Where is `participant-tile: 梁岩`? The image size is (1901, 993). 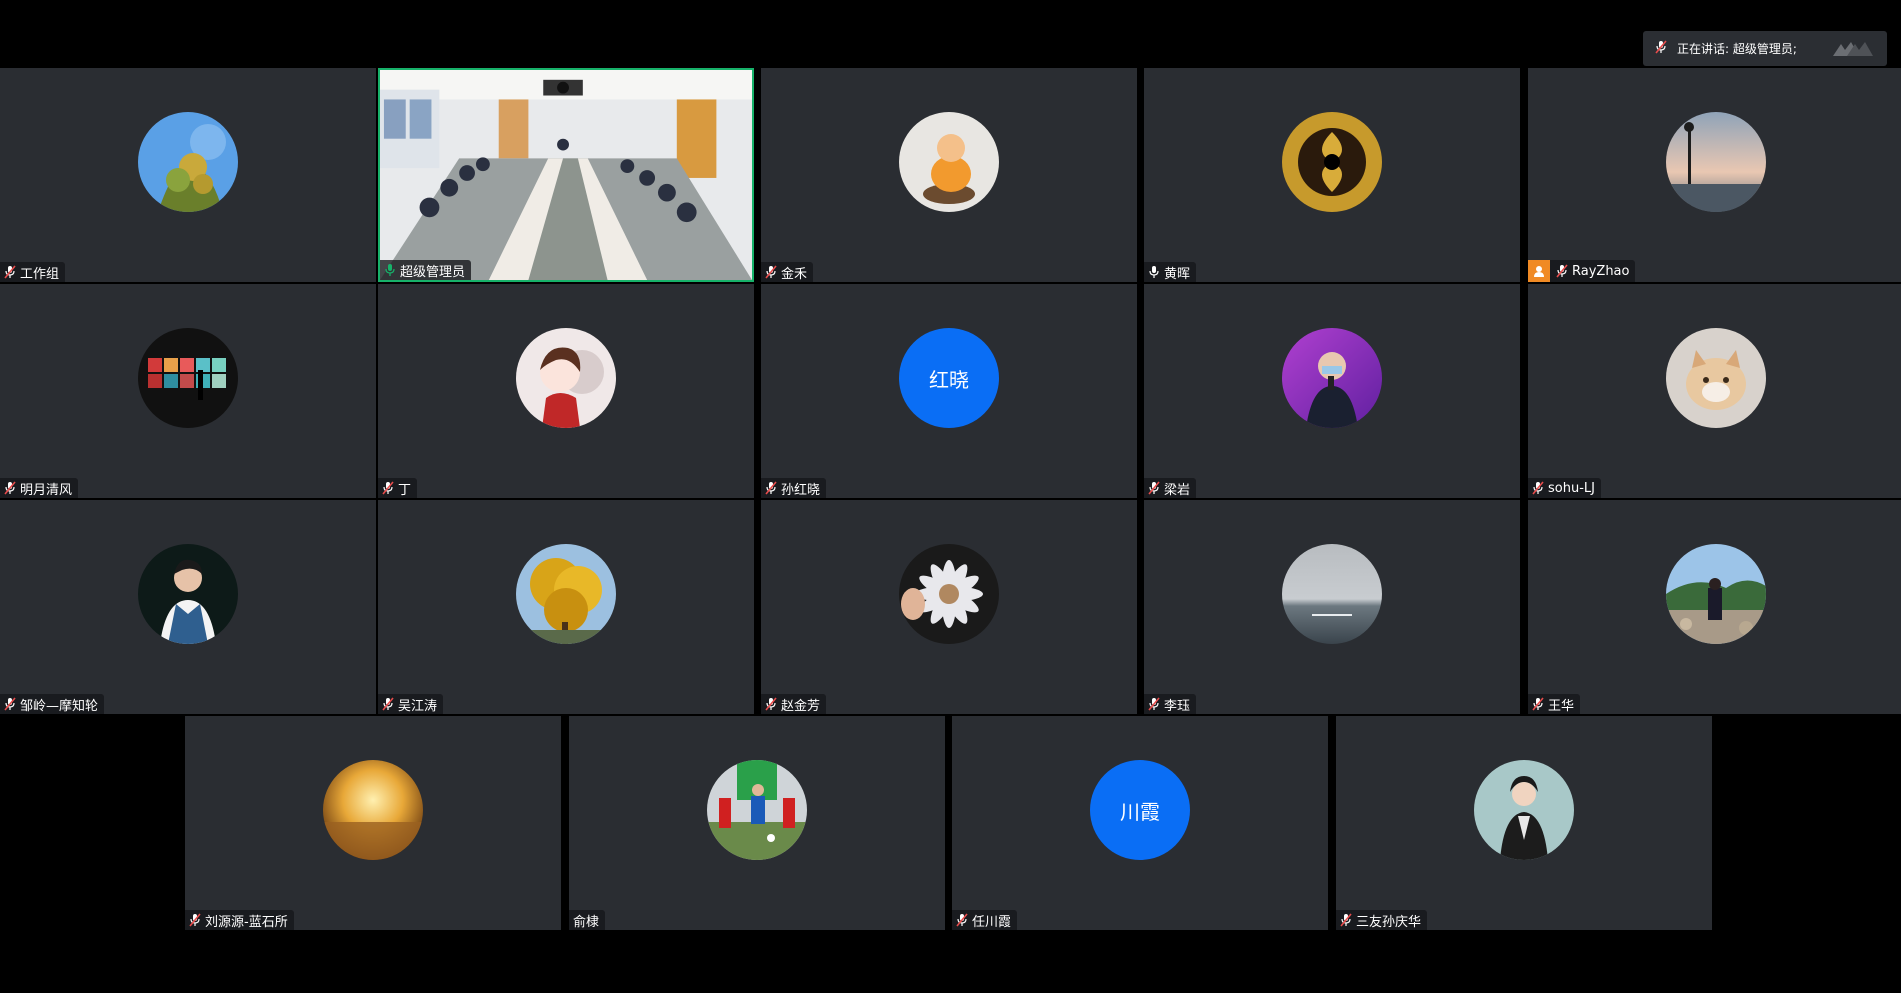
participant-tile: 梁岩 is located at coordinates (1332, 391).